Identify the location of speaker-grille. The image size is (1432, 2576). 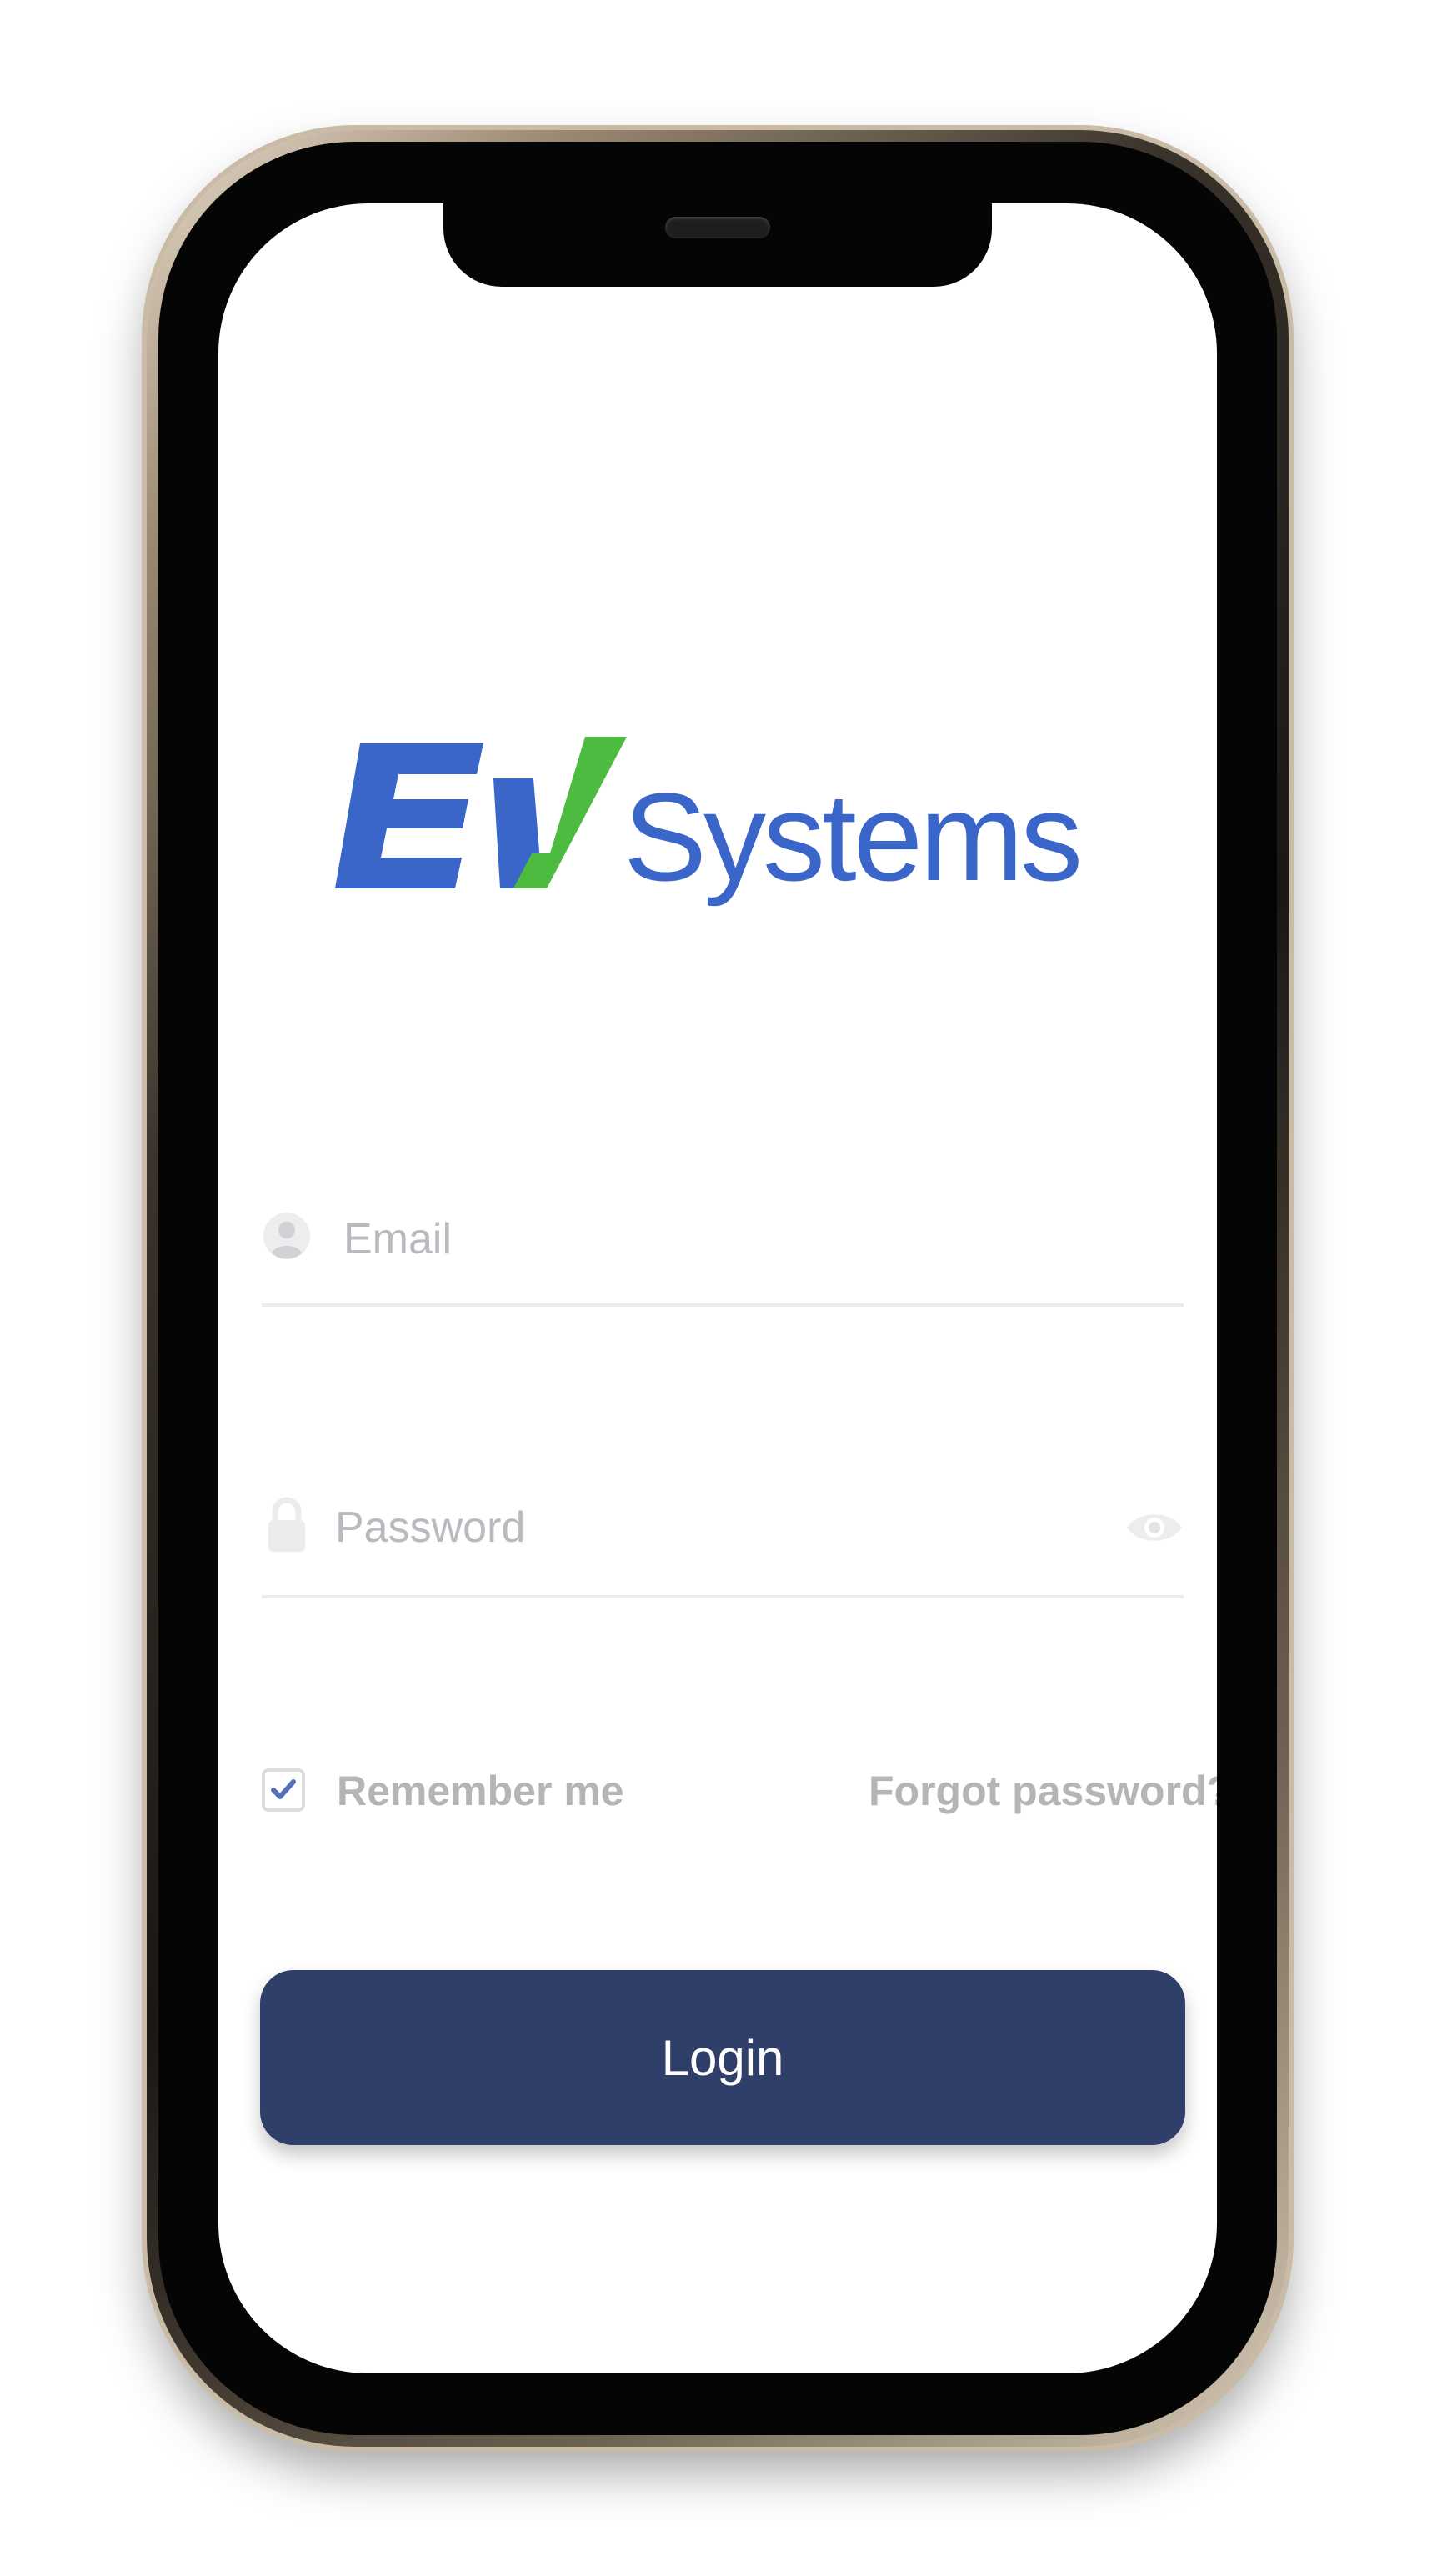
(717, 228).